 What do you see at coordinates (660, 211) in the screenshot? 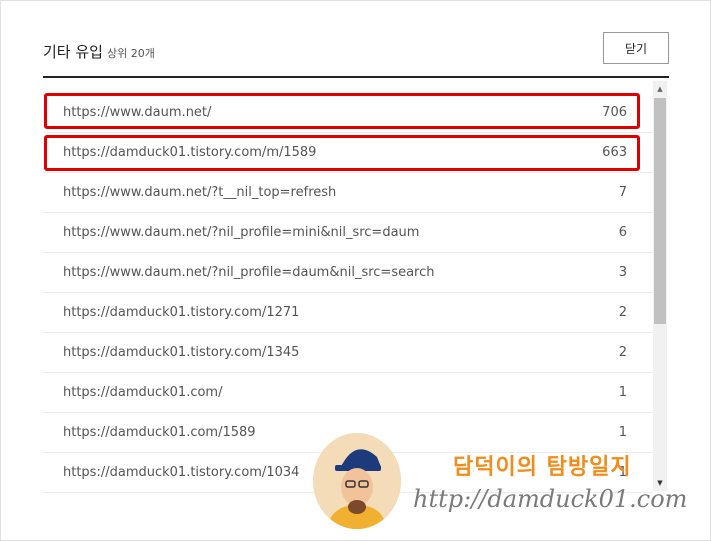
I see `scroll-thumb` at bounding box center [660, 211].